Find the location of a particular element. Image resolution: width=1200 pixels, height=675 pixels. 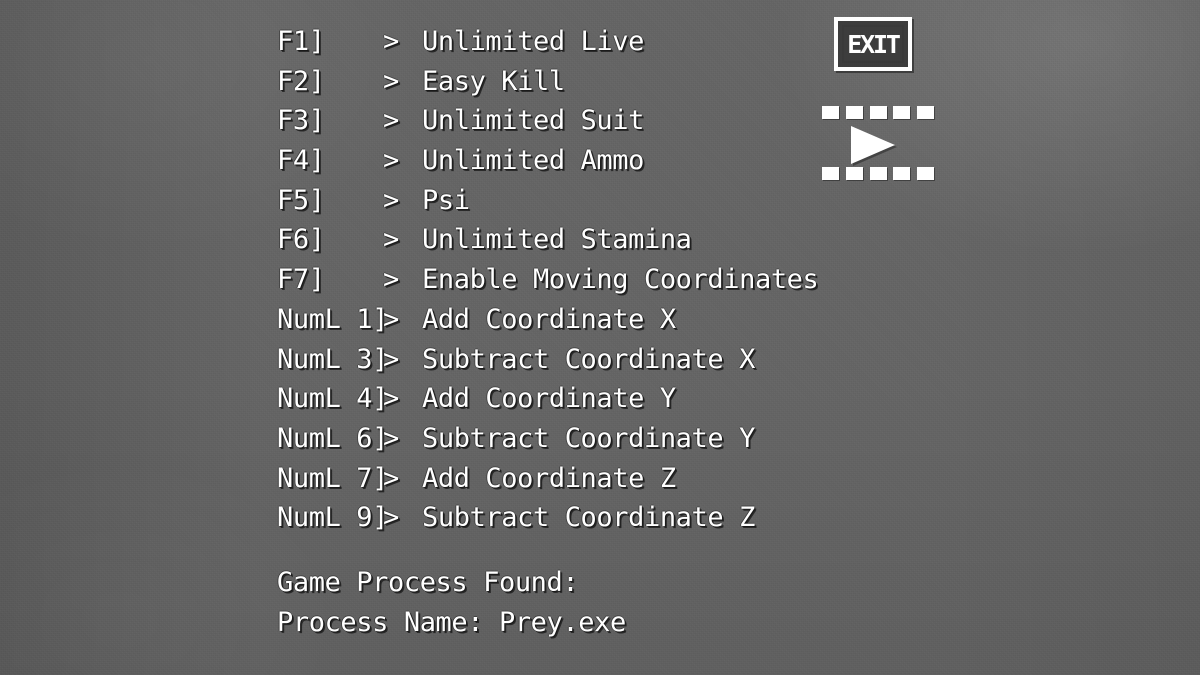

play-triangle-icon is located at coordinates (873, 145).